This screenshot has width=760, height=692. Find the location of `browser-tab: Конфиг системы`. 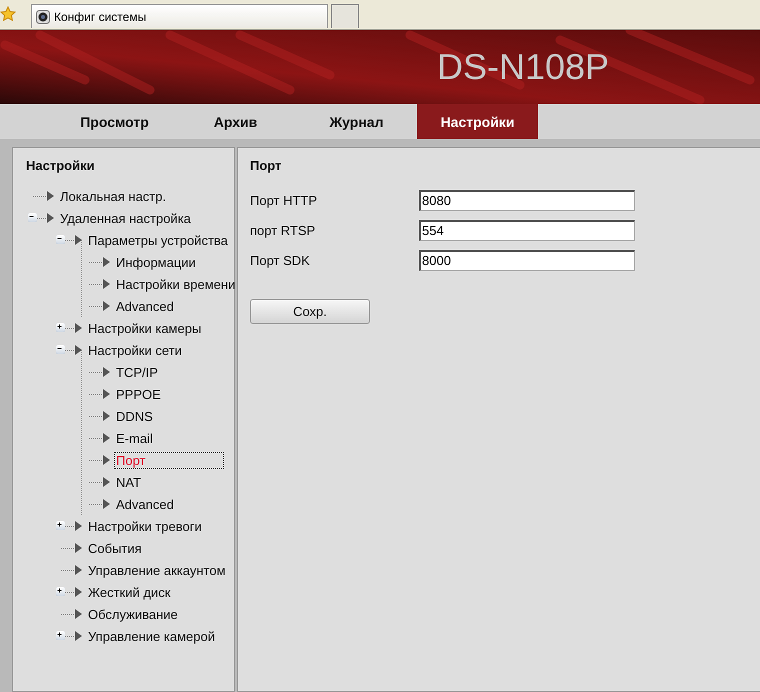

browser-tab: Конфиг системы is located at coordinates (179, 16).